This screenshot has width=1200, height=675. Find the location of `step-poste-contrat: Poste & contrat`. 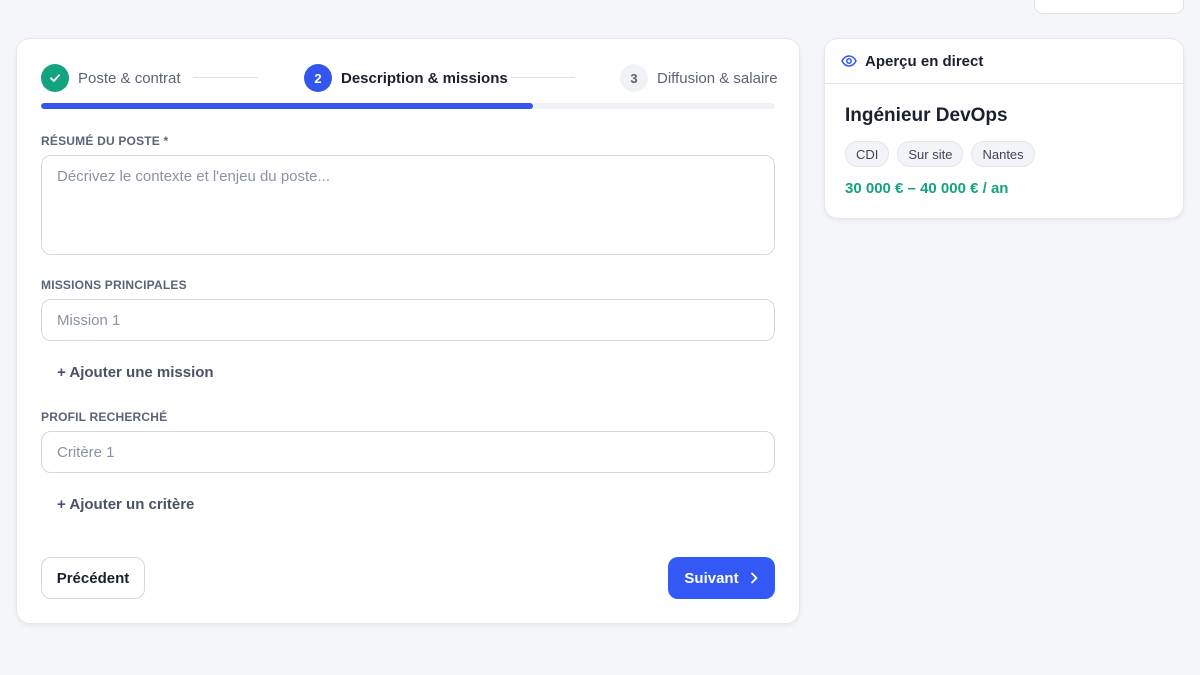

step-poste-contrat: Poste & contrat is located at coordinates (111, 78).